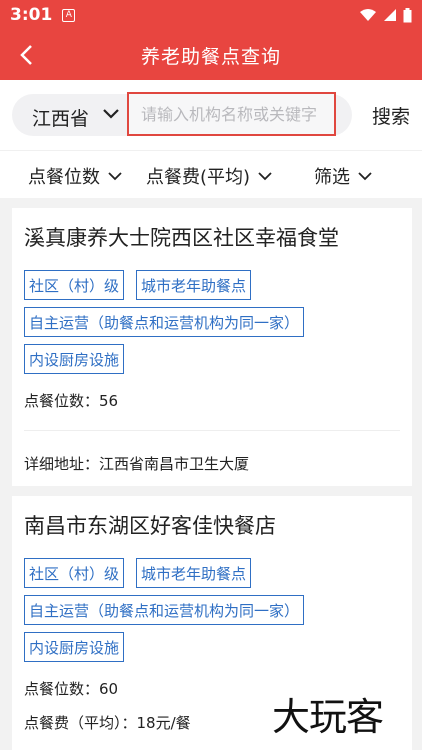  I want to click on filter-seats-label: 点餐位数, so click(64, 177).